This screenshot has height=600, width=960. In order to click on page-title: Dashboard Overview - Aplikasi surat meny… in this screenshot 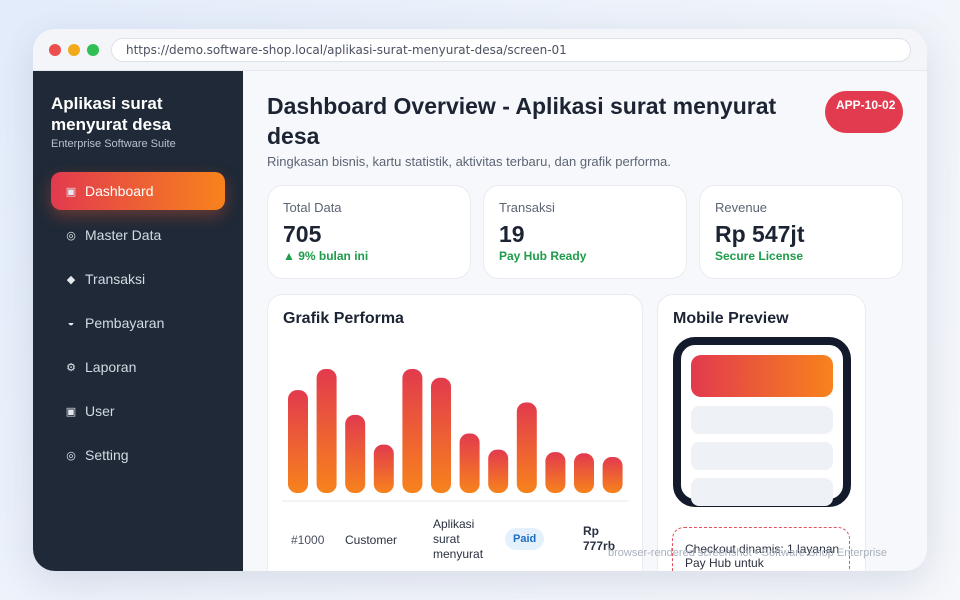, I will do `click(522, 121)`.